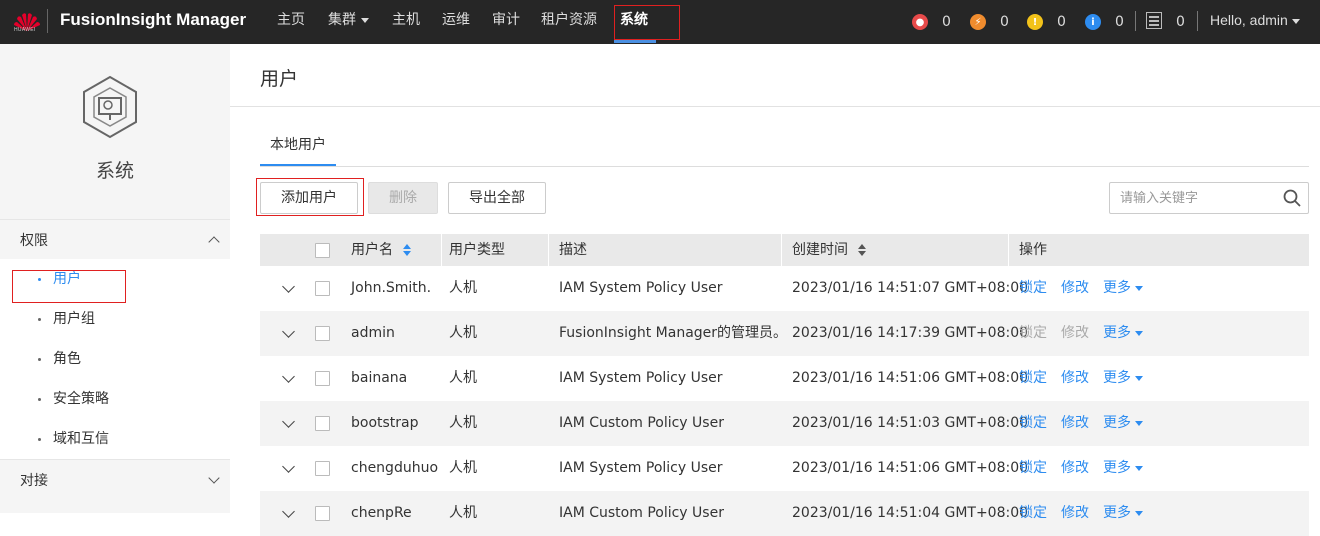 The height and width of the screenshot is (536, 1320). What do you see at coordinates (820, 250) in the screenshot?
I see `column-header-label: 创建时间` at bounding box center [820, 250].